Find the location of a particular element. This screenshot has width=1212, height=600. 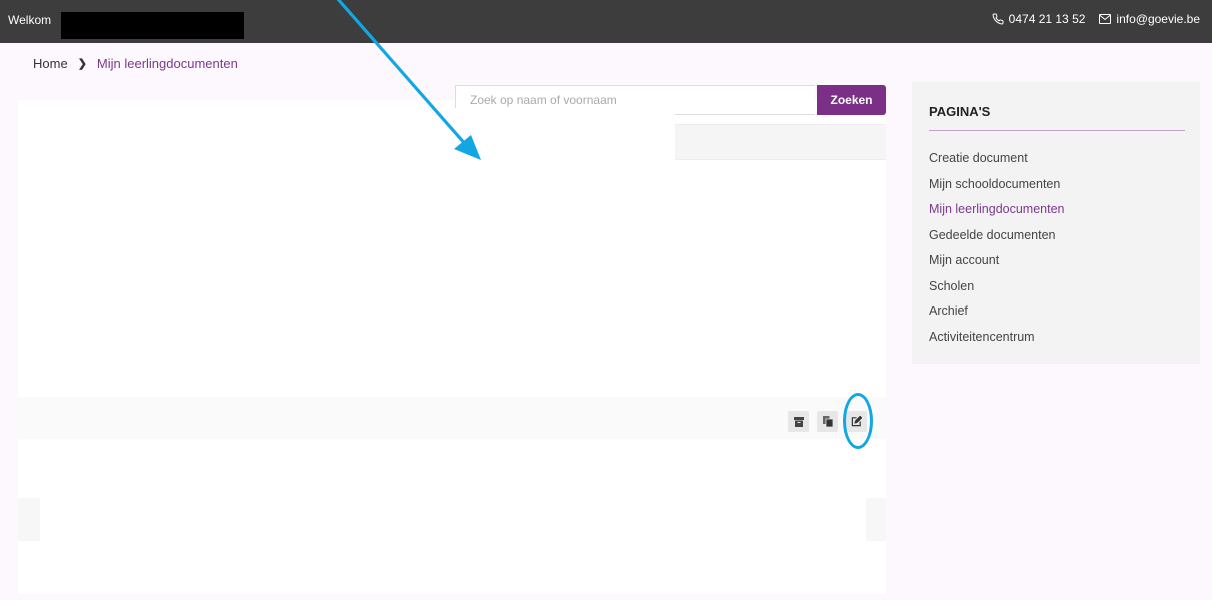

sidebar-item-mijn-leerlingdocumenten: Mijn leerlingdocumenten is located at coordinates (997, 214).